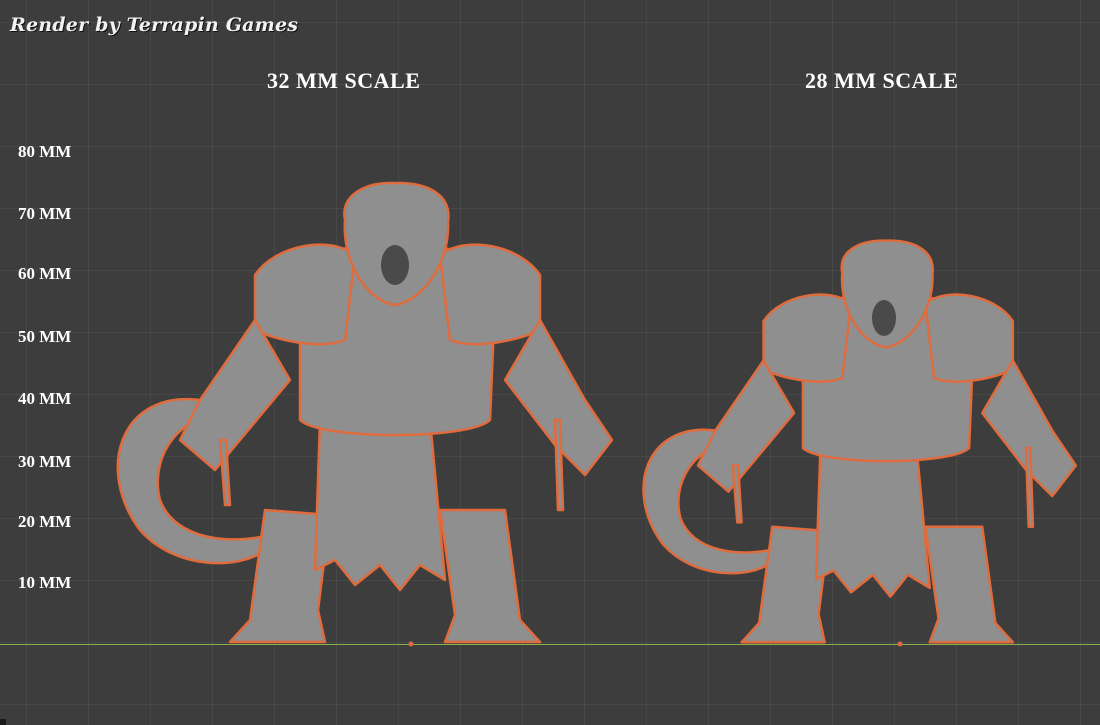  I want to click on mouth-detail-small, so click(884, 318).